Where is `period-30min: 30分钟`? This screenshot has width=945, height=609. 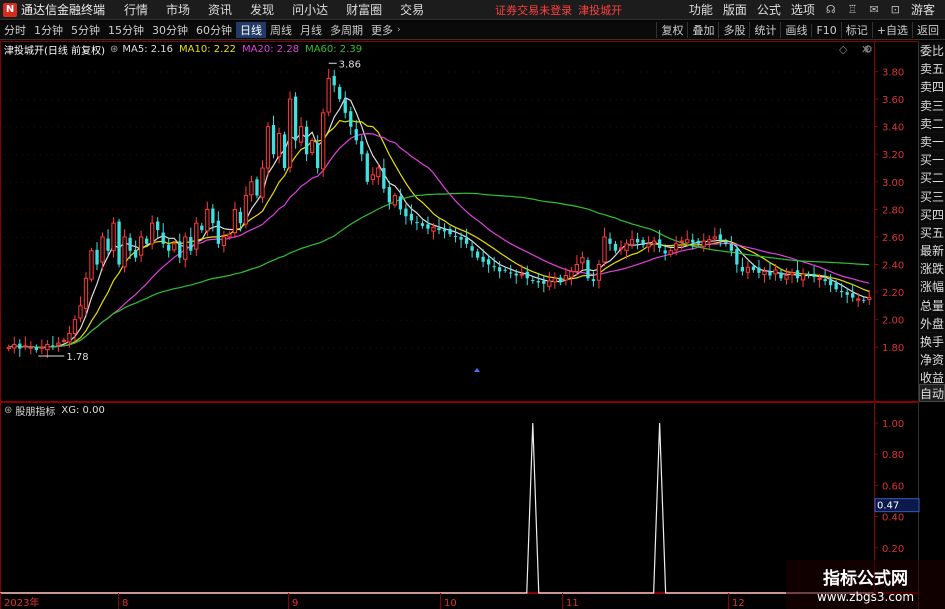 period-30min: 30分钟 is located at coordinates (170, 30).